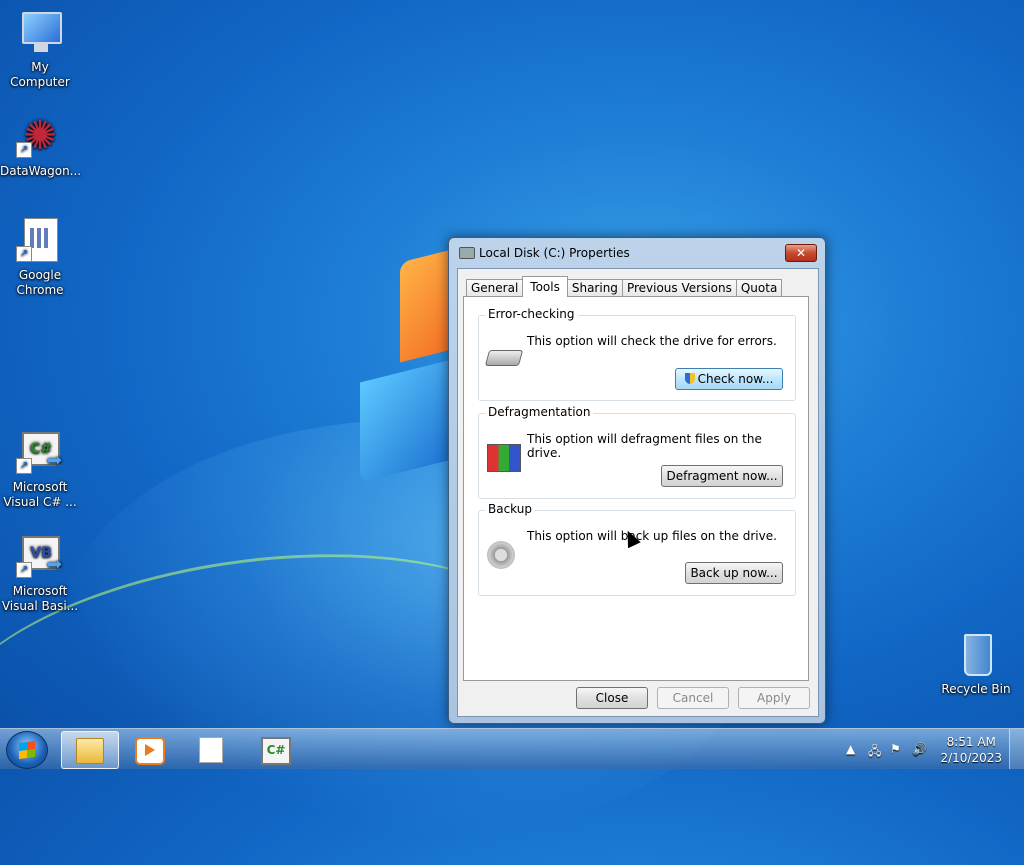 The image size is (1024, 865). I want to click on tab-quota: Quota, so click(759, 288).